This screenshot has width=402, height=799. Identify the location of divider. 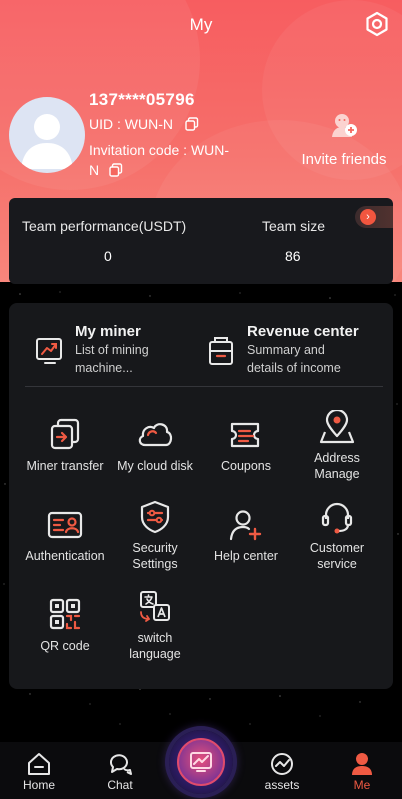
(204, 386).